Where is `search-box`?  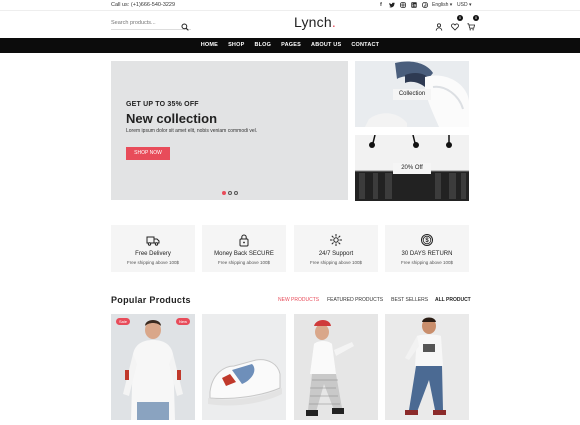 search-box is located at coordinates (151, 23).